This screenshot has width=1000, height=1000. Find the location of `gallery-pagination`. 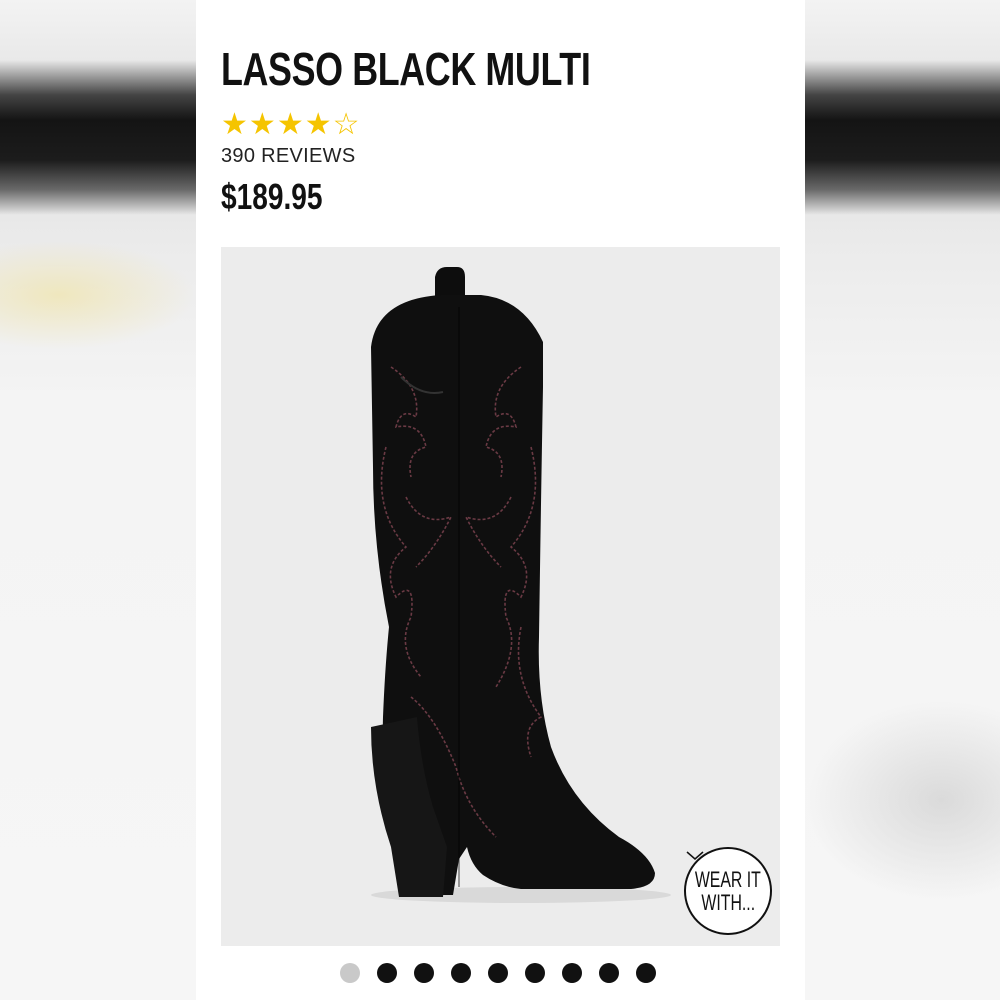

gallery-pagination is located at coordinates (498, 973).